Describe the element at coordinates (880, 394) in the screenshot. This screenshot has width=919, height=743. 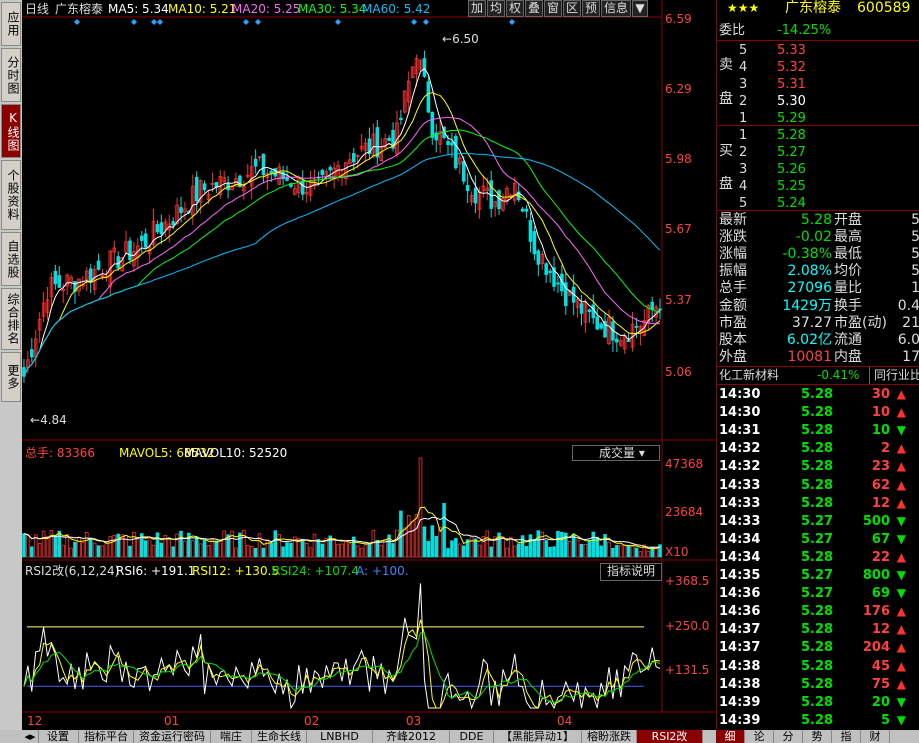
I see `tick-volume: 30` at that location.